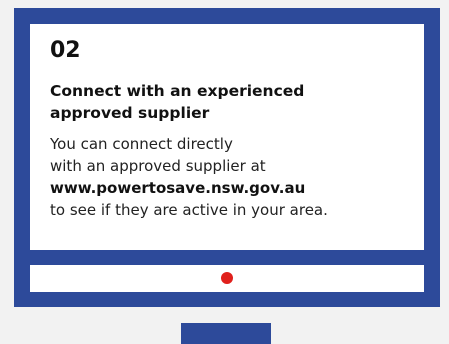 The width and height of the screenshot is (449, 344). What do you see at coordinates (141, 144) in the screenshot?
I see `body-line-1: You can connect directly` at bounding box center [141, 144].